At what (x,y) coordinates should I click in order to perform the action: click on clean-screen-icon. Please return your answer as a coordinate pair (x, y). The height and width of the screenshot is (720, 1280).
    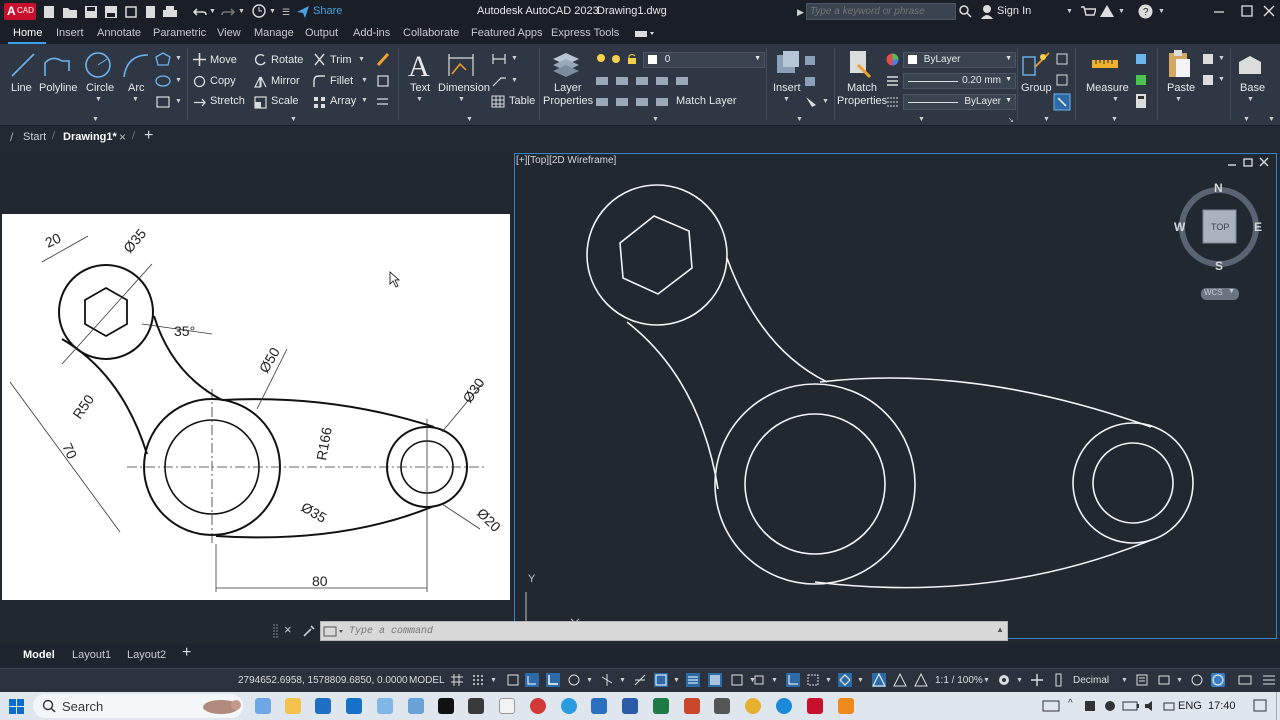
    Looking at the image, I should click on (1245, 680).